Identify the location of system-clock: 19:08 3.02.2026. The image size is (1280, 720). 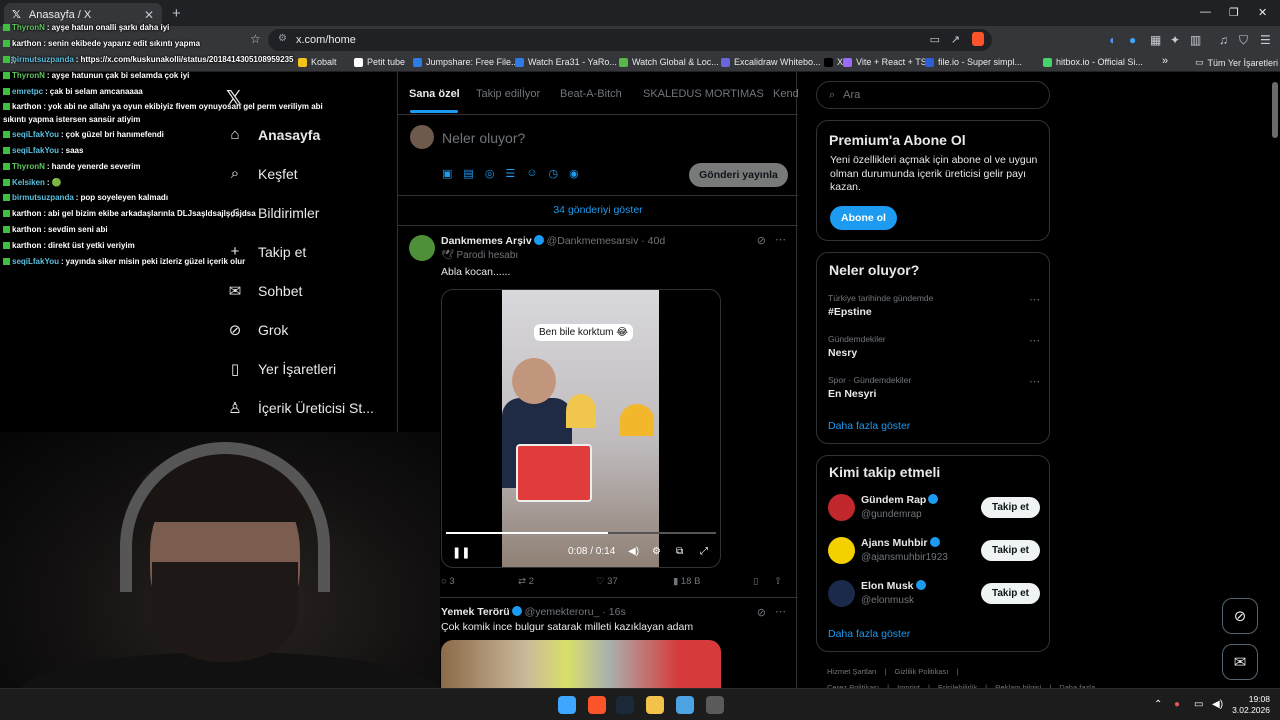
(1251, 705).